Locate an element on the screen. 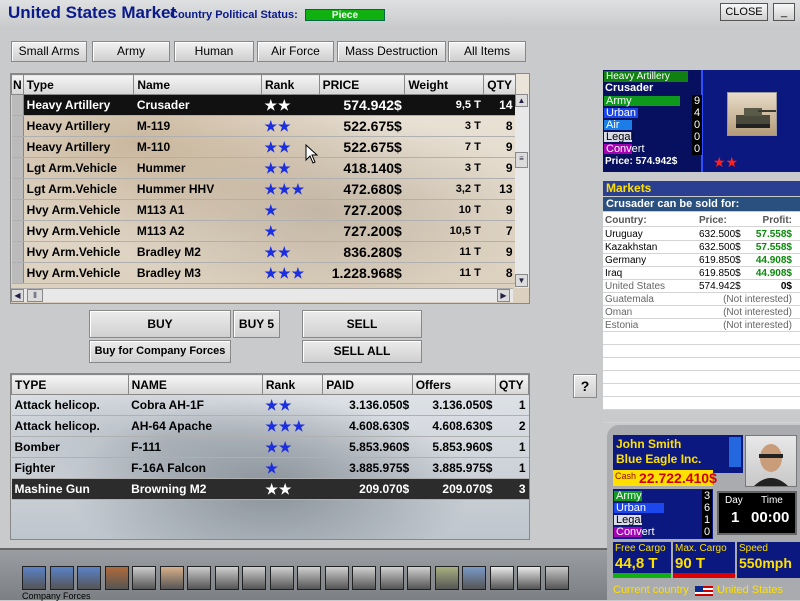  scroll-right-icon: ▶ is located at coordinates (503, 295).